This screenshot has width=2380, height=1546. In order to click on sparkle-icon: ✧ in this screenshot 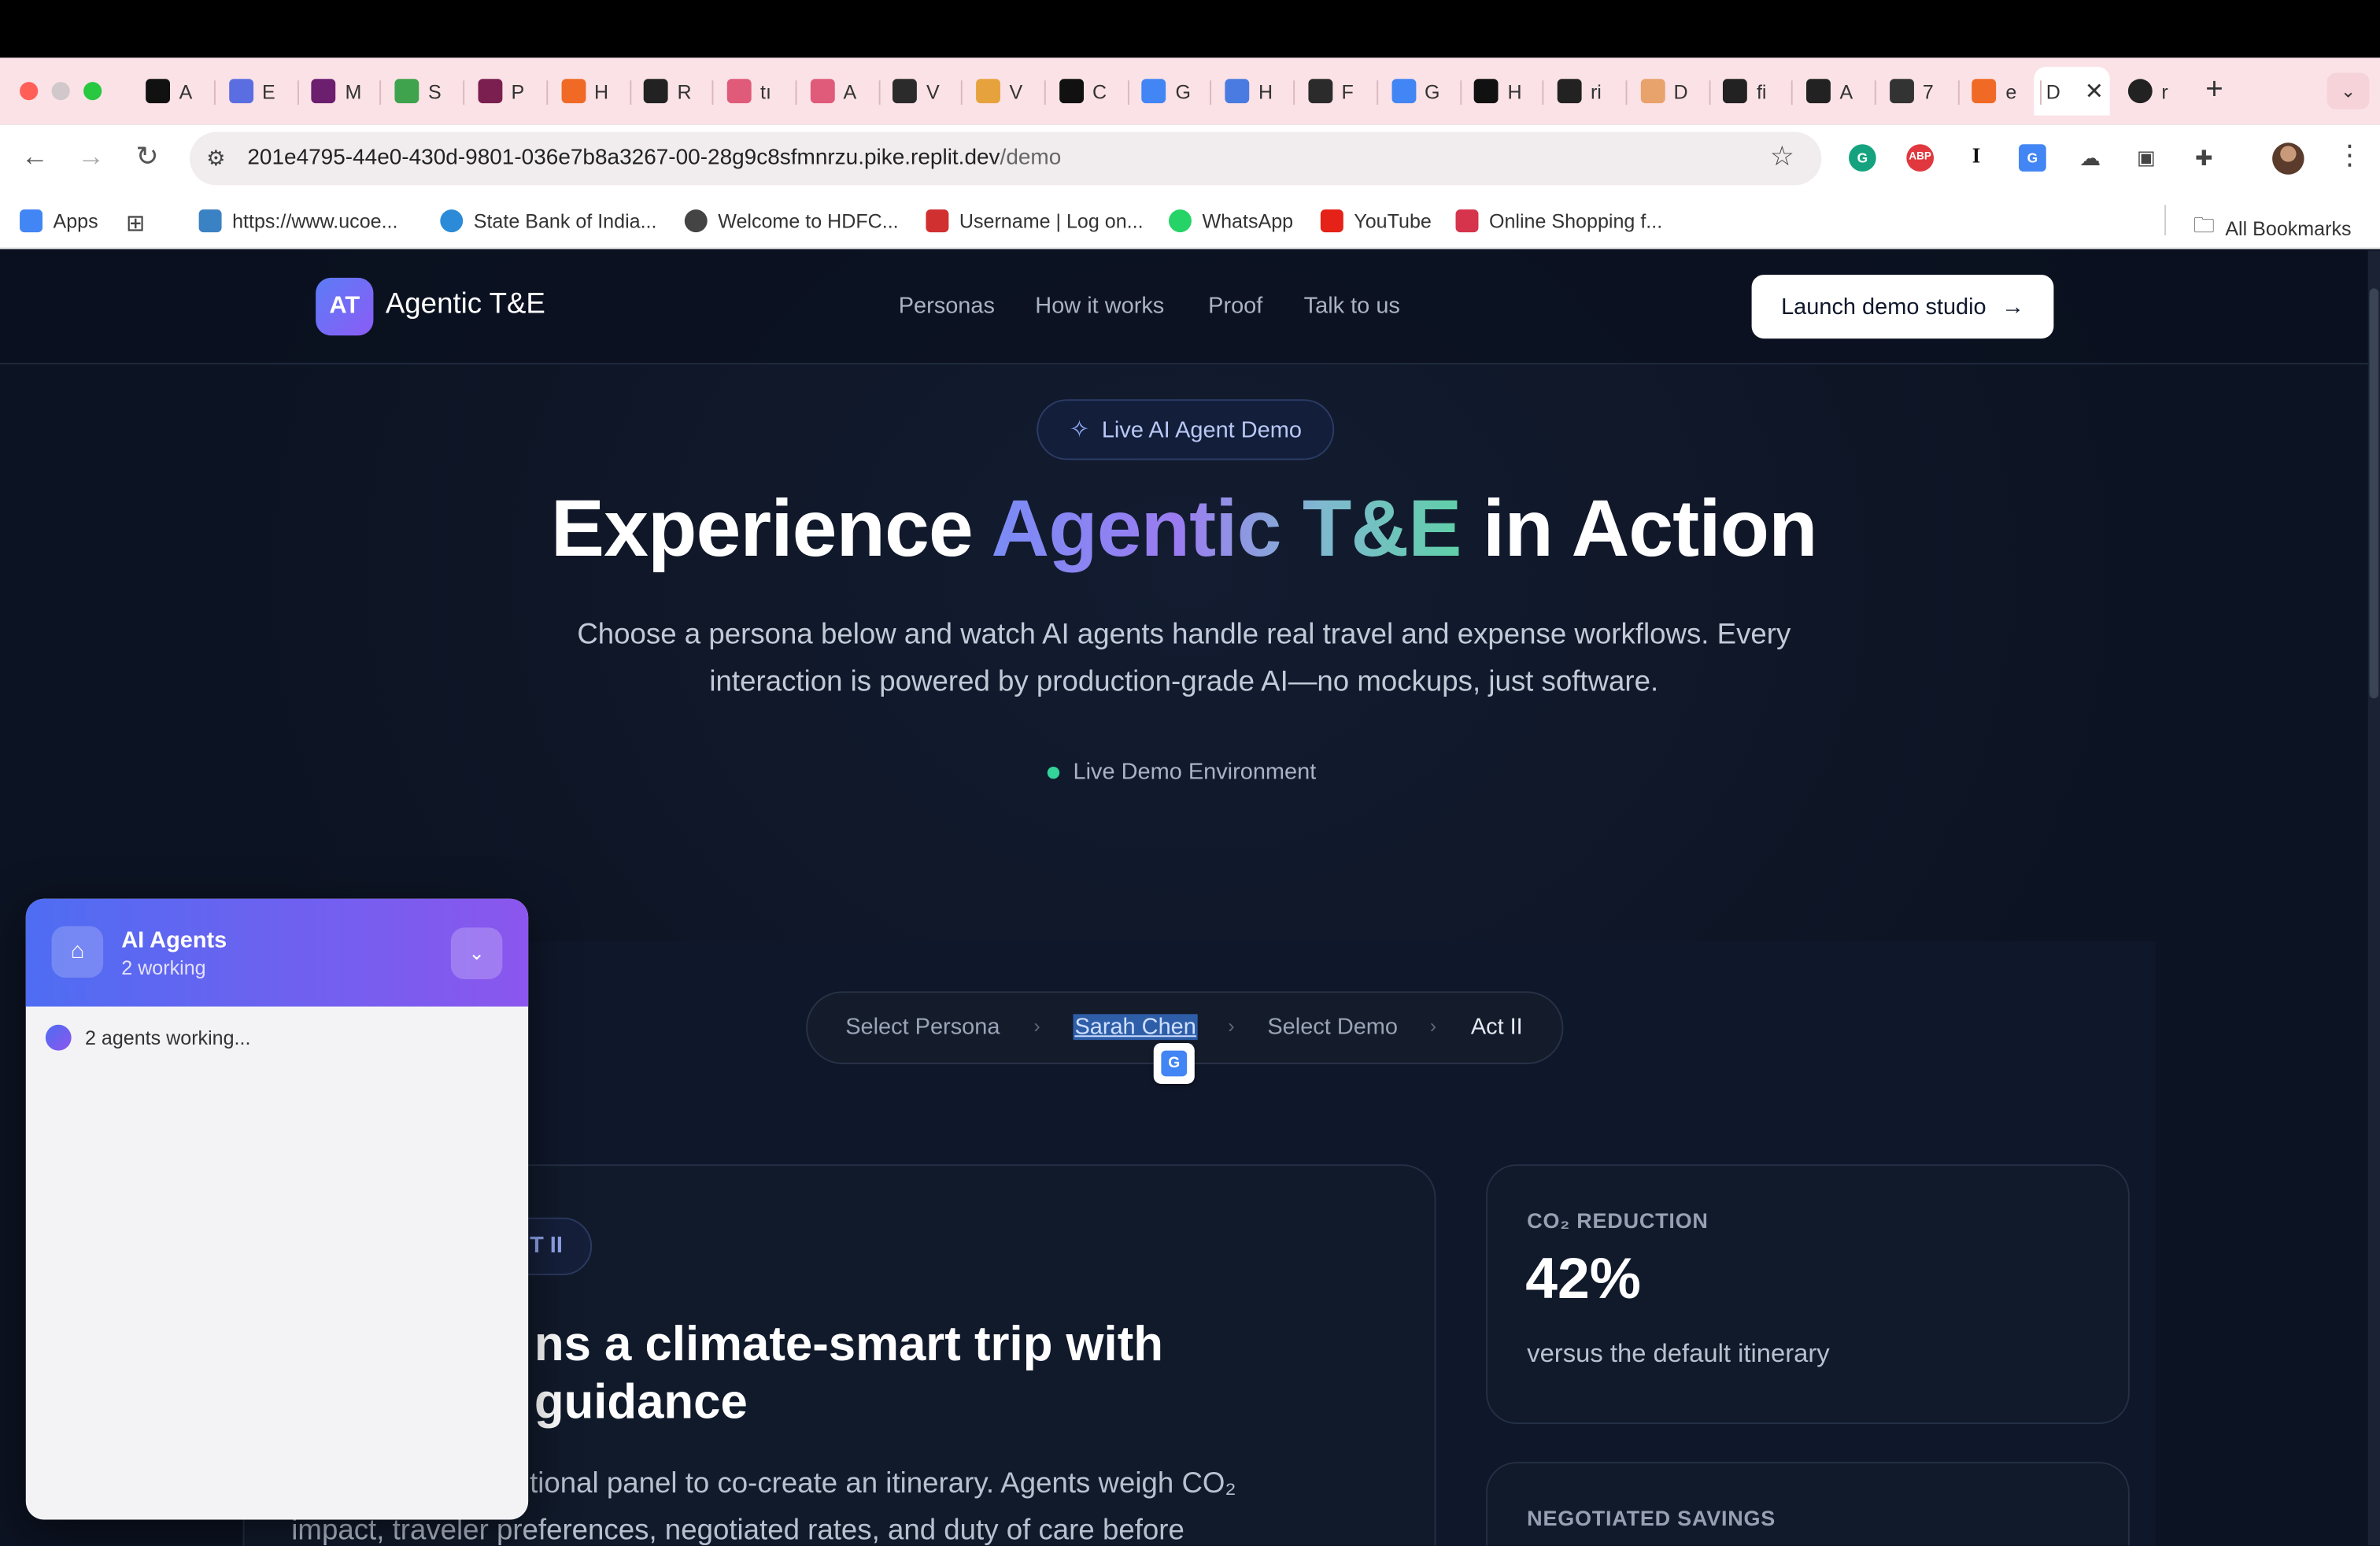, I will do `click(1079, 430)`.